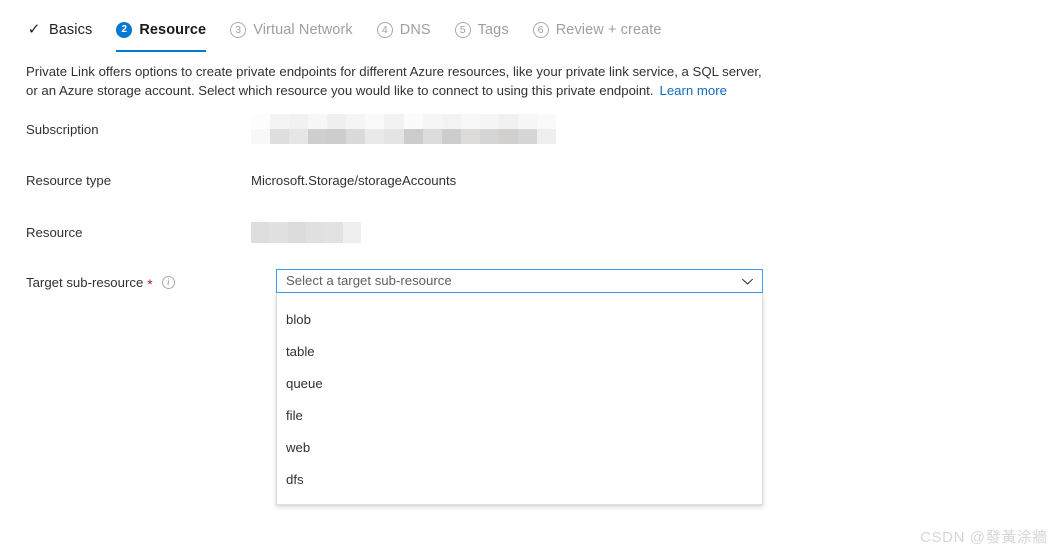 The image size is (1061, 556). What do you see at coordinates (161, 50) in the screenshot?
I see `active-tab-underline` at bounding box center [161, 50].